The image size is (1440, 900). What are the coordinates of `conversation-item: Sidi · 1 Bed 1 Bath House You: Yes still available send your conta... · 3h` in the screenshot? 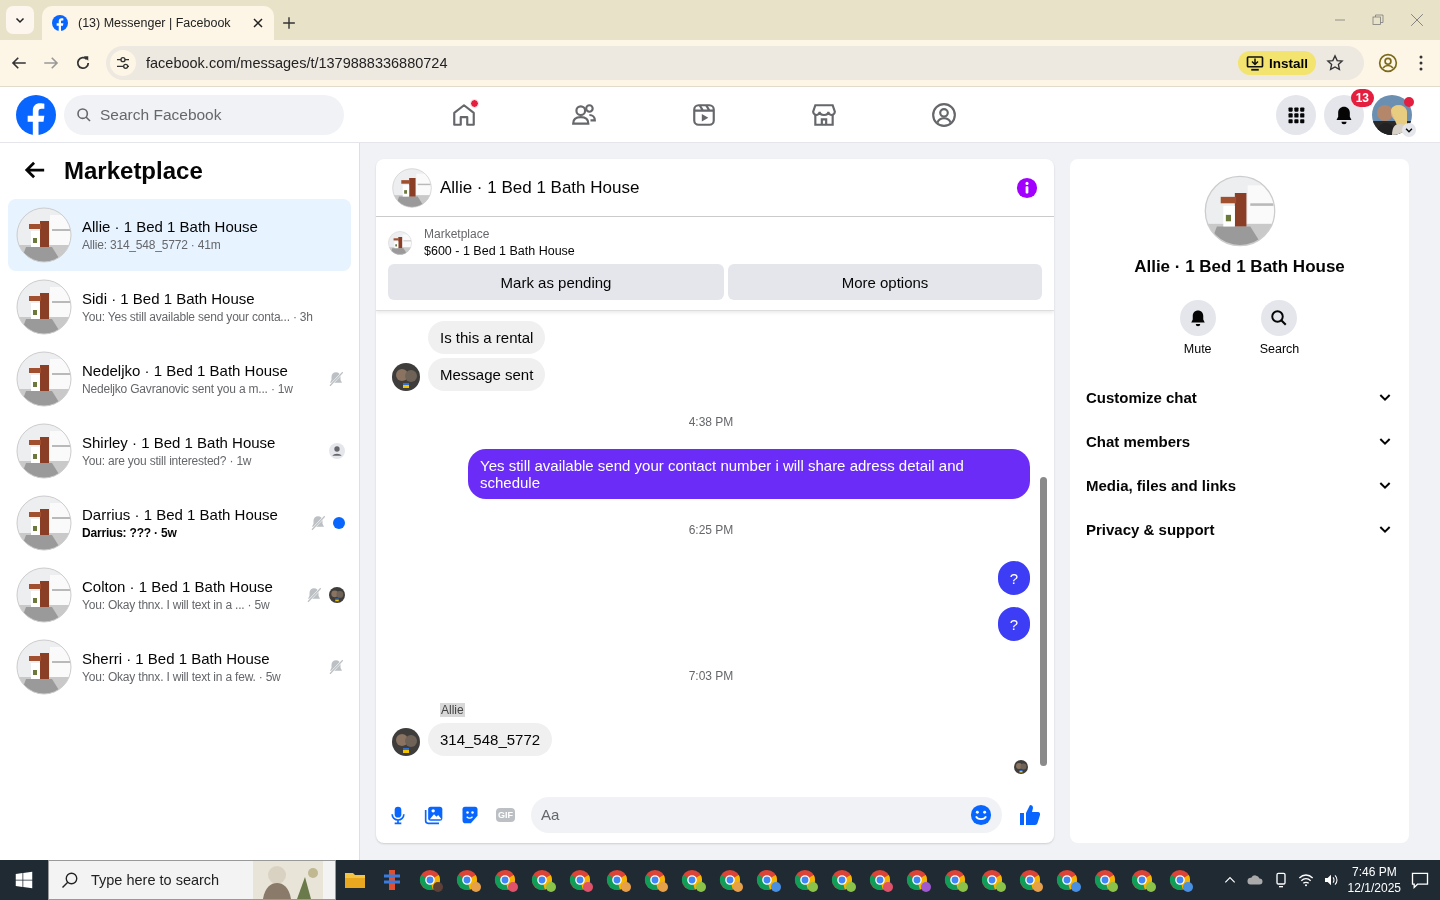 It's located at (179, 307).